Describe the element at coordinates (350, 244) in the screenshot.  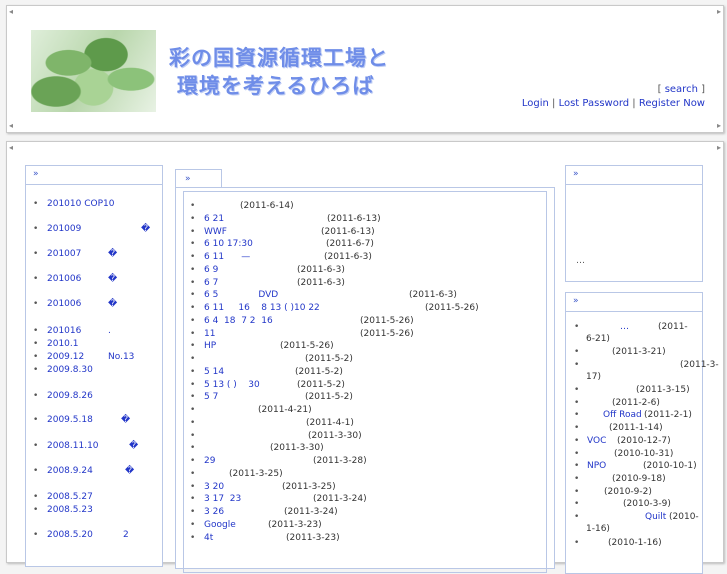
I see `news-date: (2011-6-7)` at that location.